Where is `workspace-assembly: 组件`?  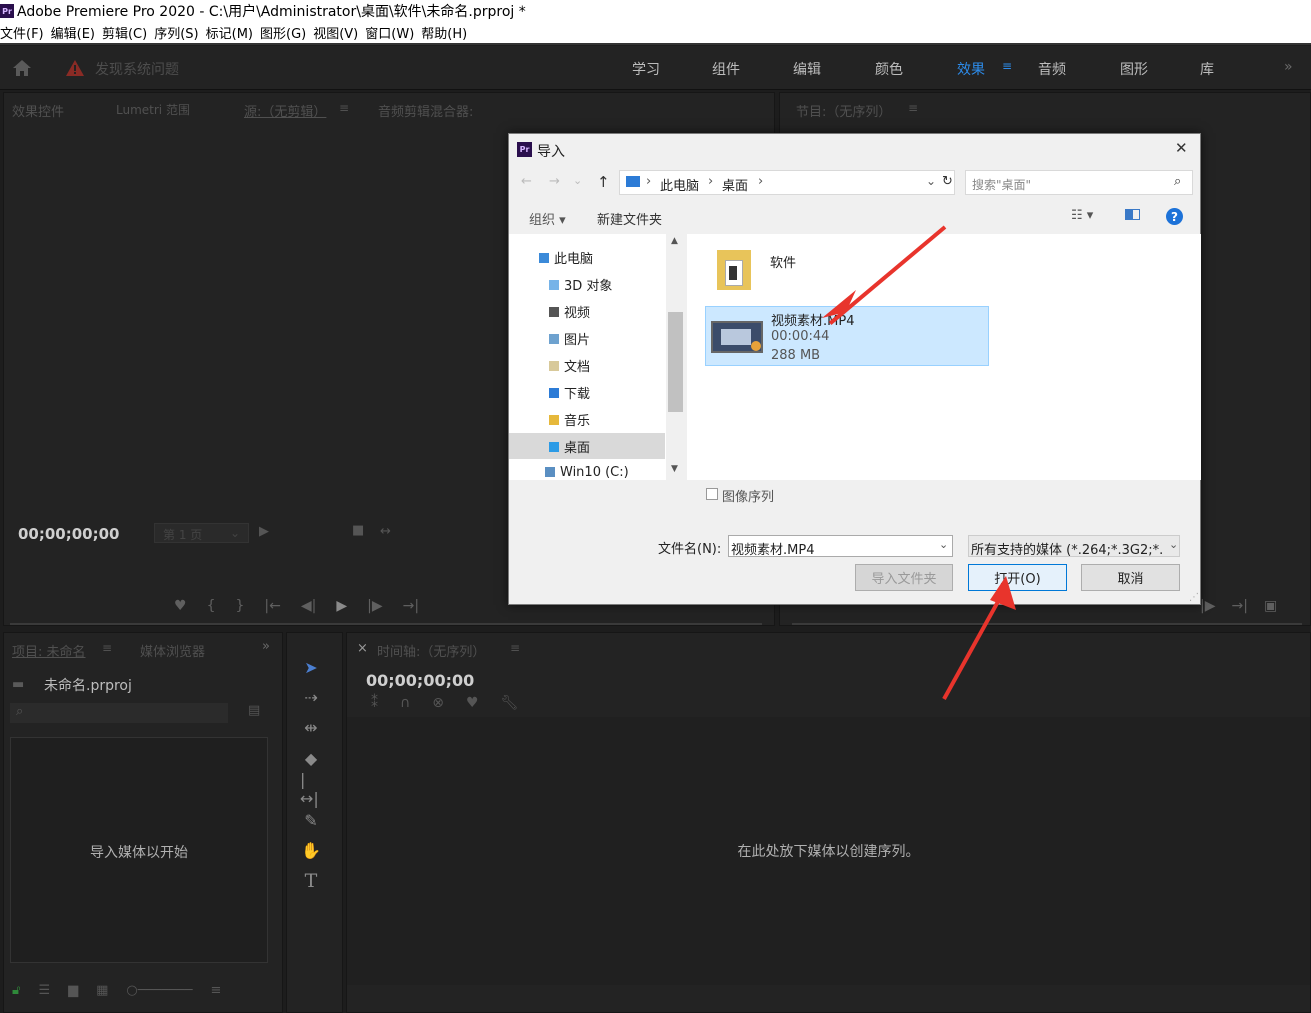
workspace-assembly: 组件 is located at coordinates (726, 69).